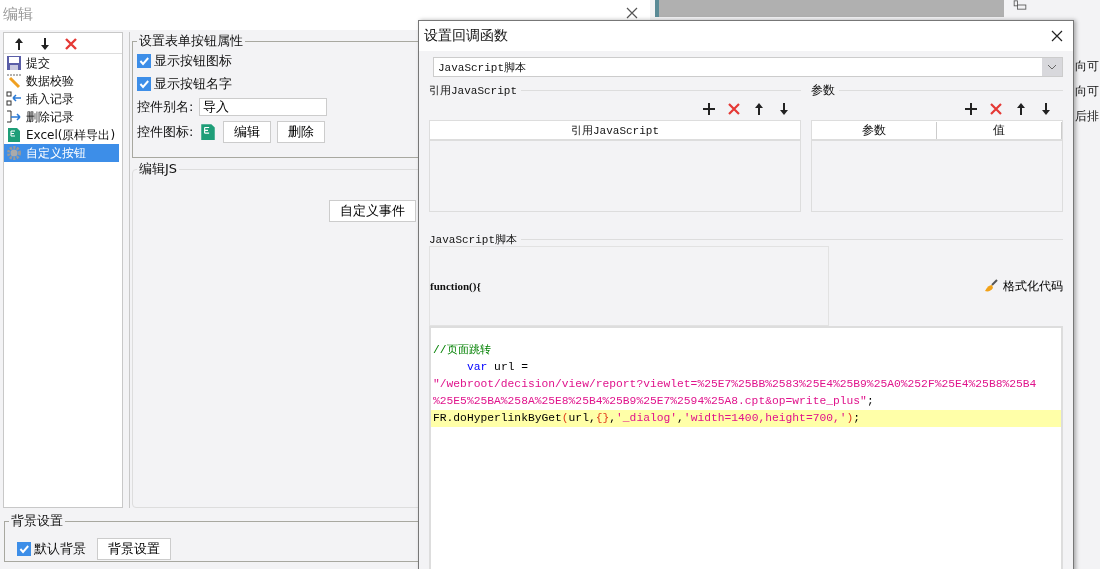 This screenshot has height=569, width=1100. I want to click on function-signature: function(){, so click(455, 286).